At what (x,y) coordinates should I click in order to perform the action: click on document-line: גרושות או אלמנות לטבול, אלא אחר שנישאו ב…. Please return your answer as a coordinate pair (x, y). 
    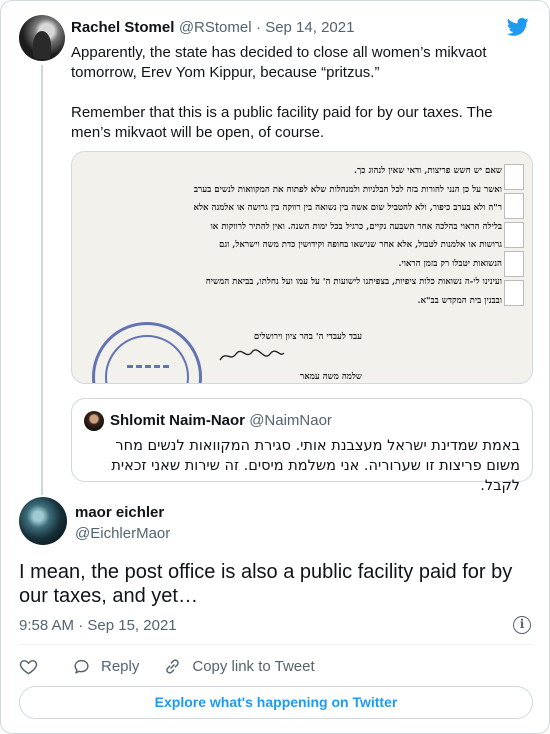
    Looking at the image, I should click on (360, 245).